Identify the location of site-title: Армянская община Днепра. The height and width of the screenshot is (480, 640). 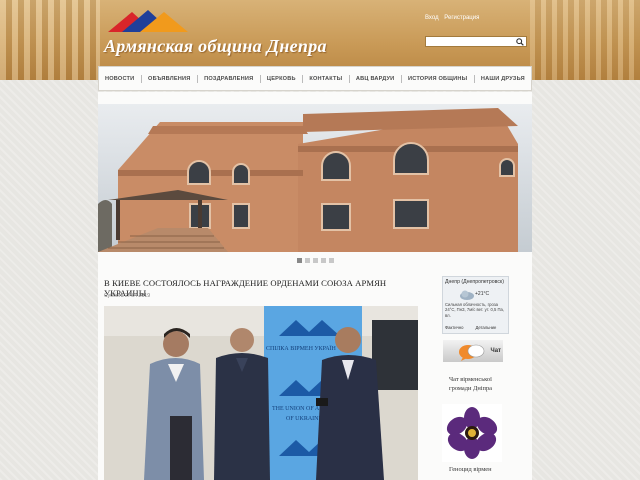
(215, 46).